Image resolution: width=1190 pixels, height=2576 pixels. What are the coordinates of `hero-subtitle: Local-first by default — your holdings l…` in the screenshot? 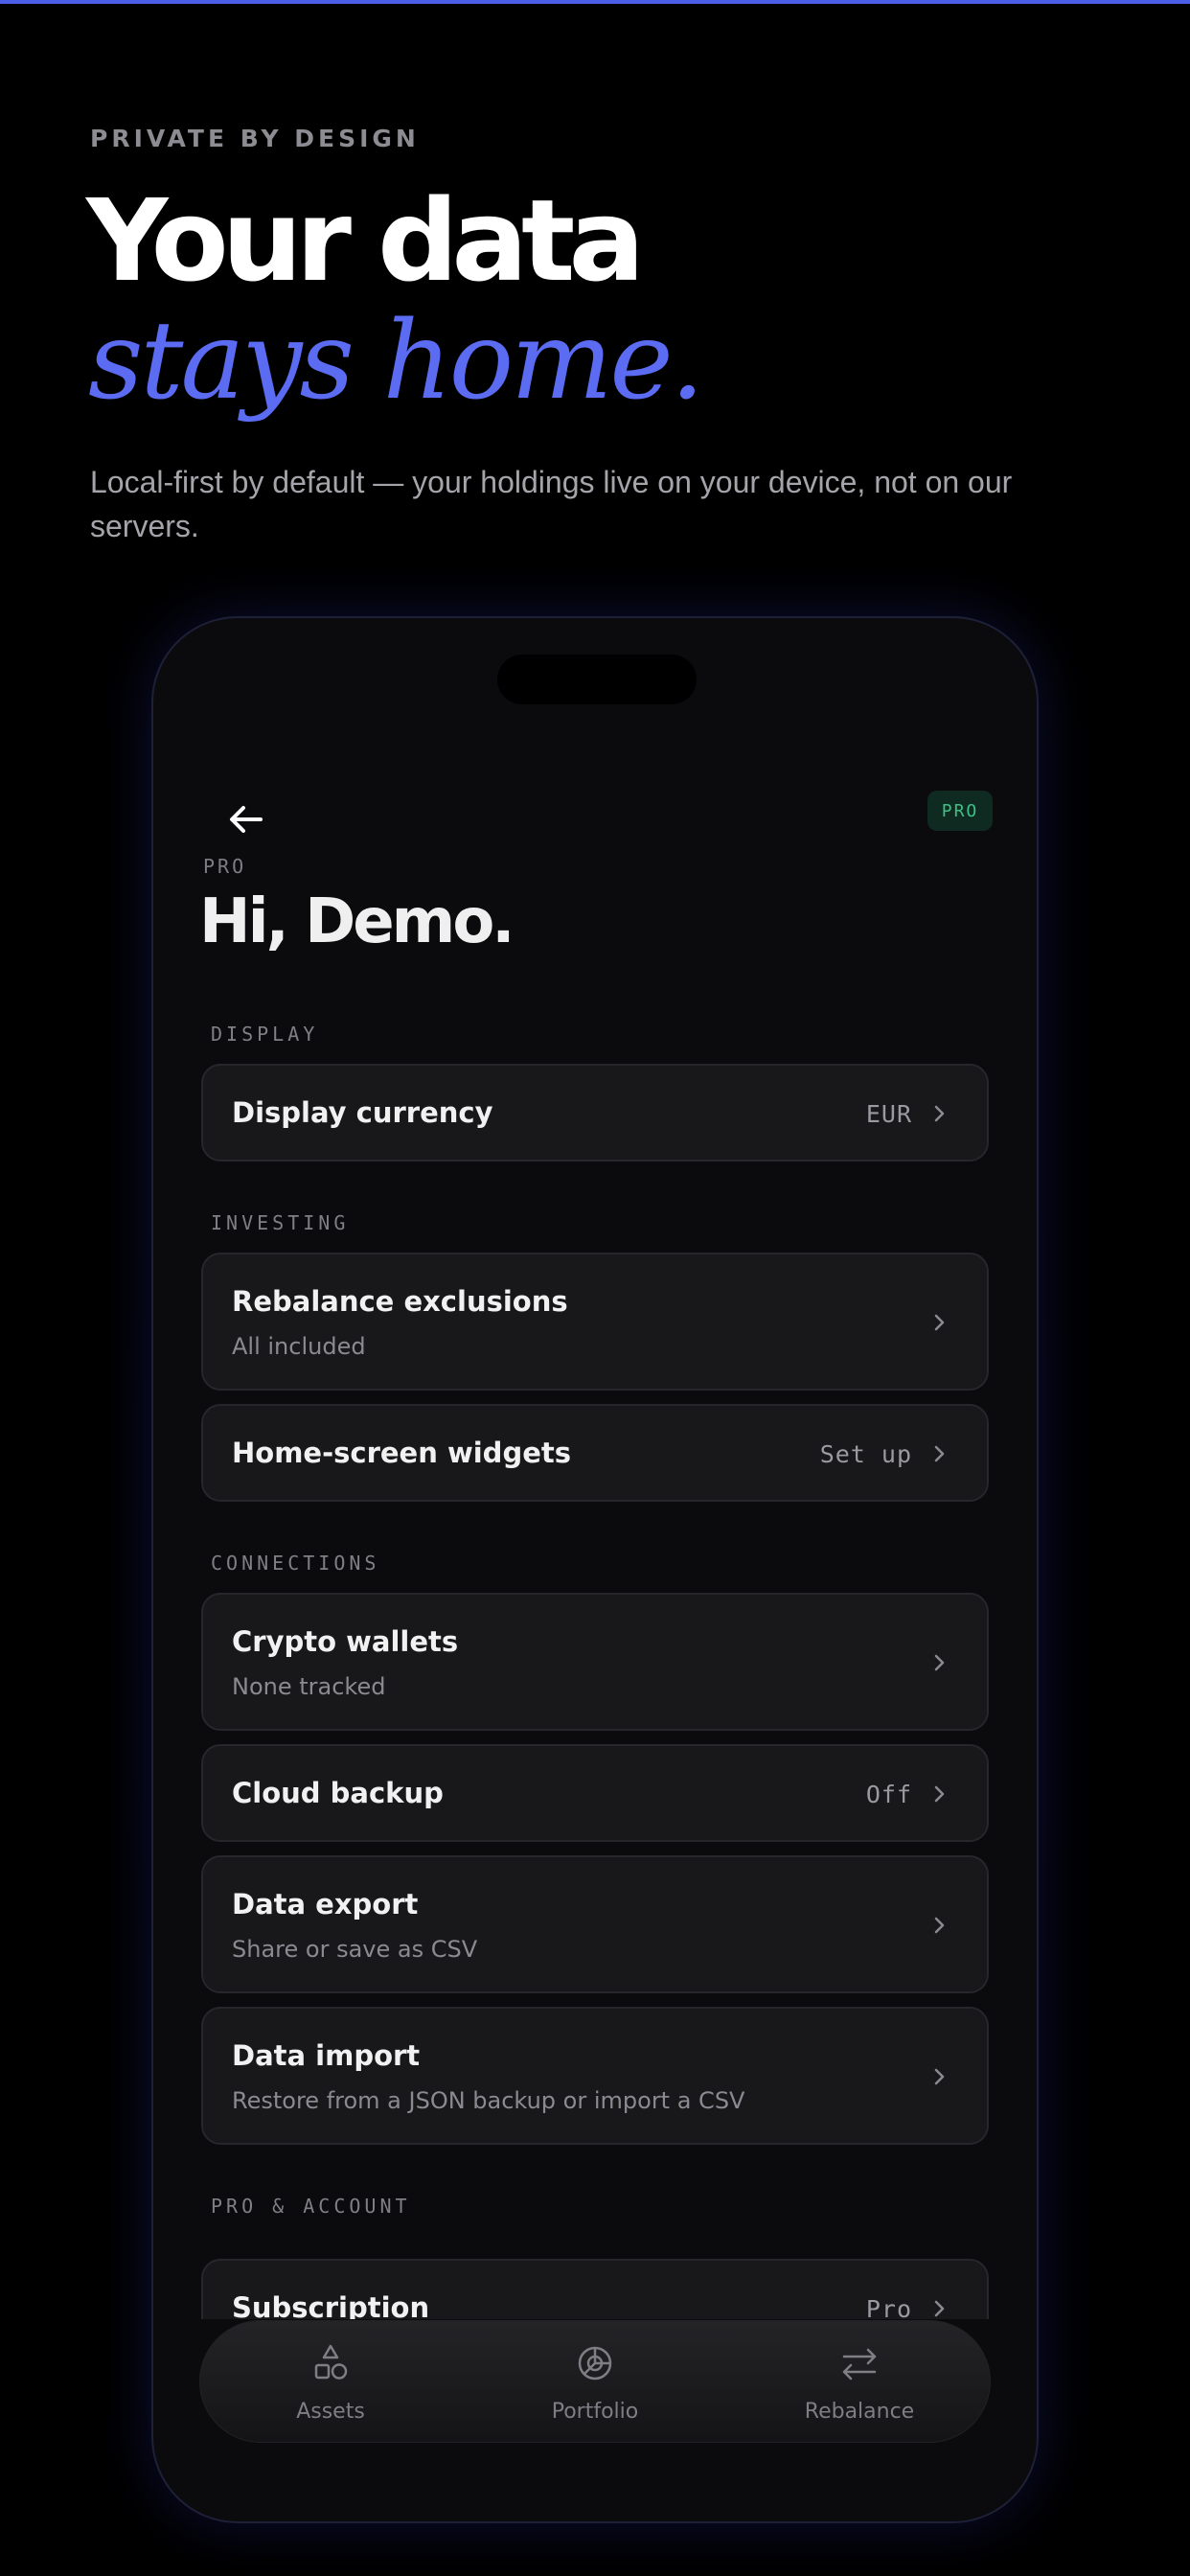 It's located at (552, 504).